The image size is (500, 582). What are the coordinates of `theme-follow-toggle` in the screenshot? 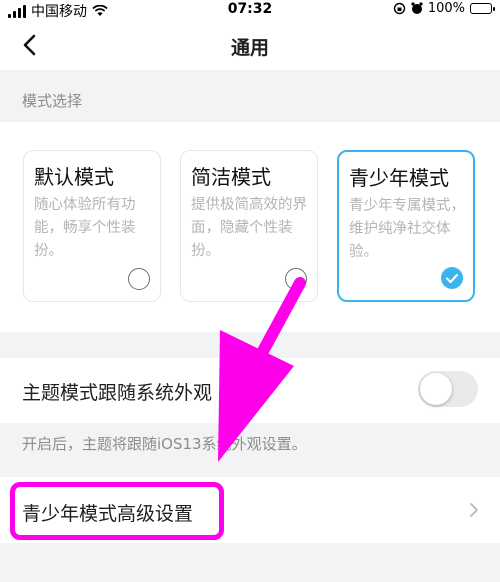 It's located at (448, 389).